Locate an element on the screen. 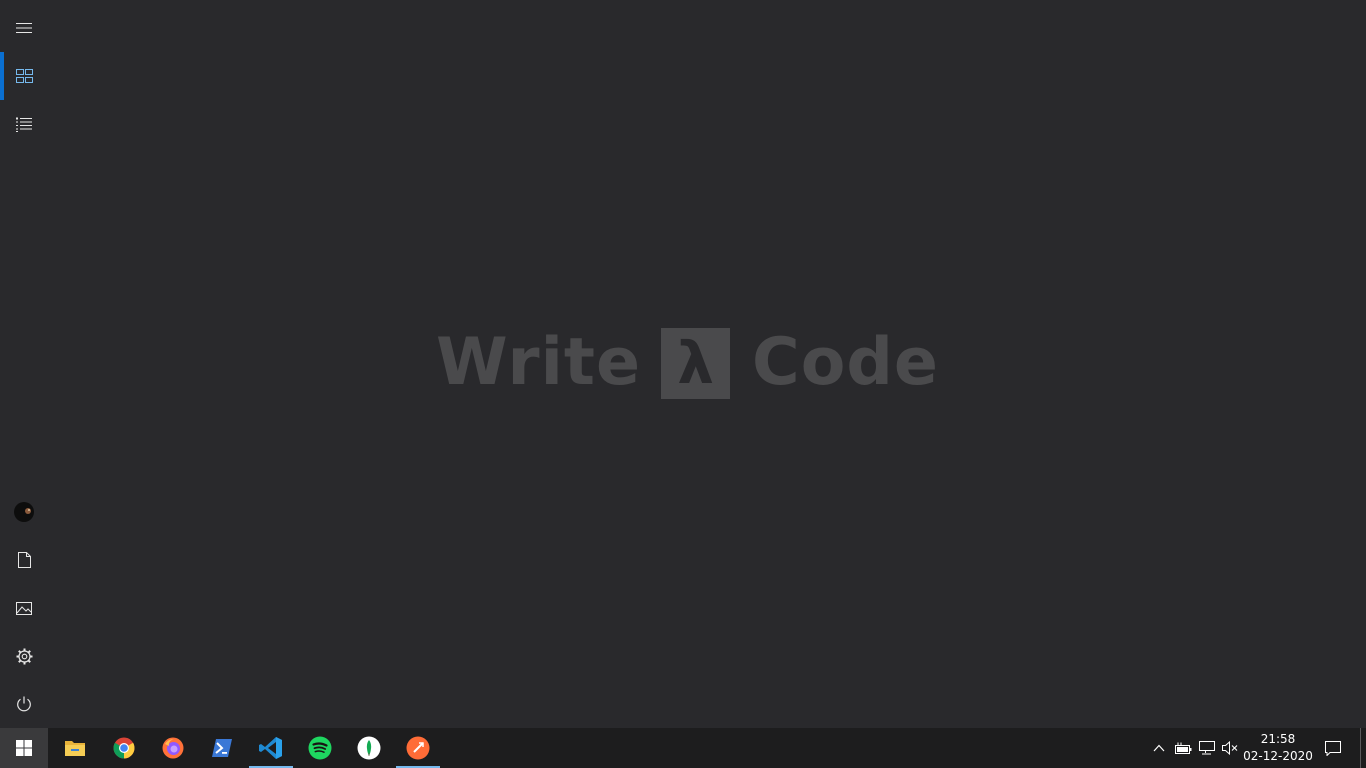 This screenshot has height=768, width=1366. lambda-box: λ is located at coordinates (696, 363).